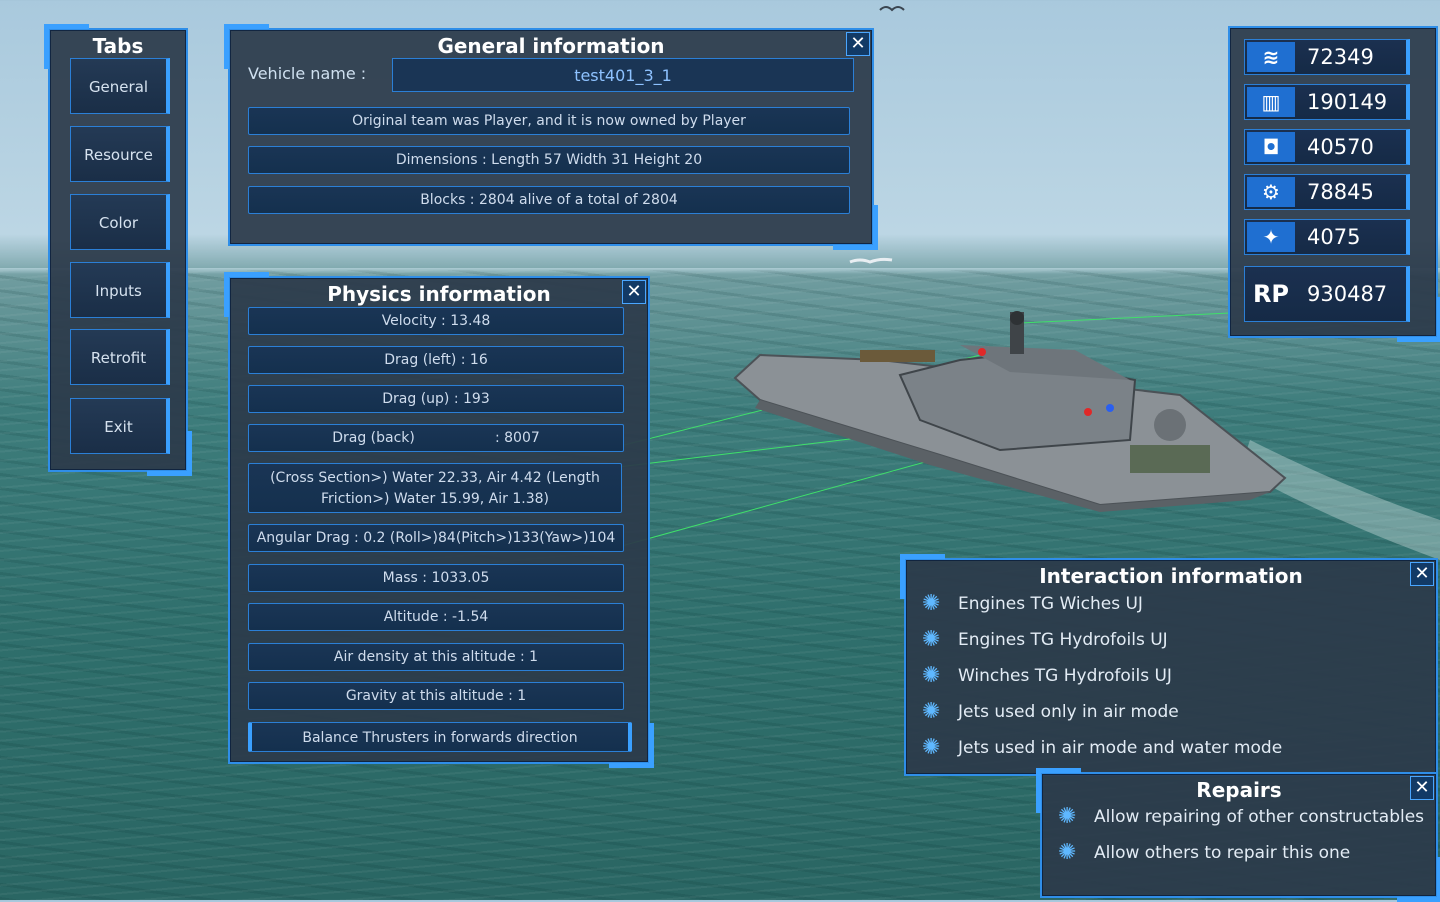  Describe the element at coordinates (1010, 411) in the screenshot. I see `ship` at that location.